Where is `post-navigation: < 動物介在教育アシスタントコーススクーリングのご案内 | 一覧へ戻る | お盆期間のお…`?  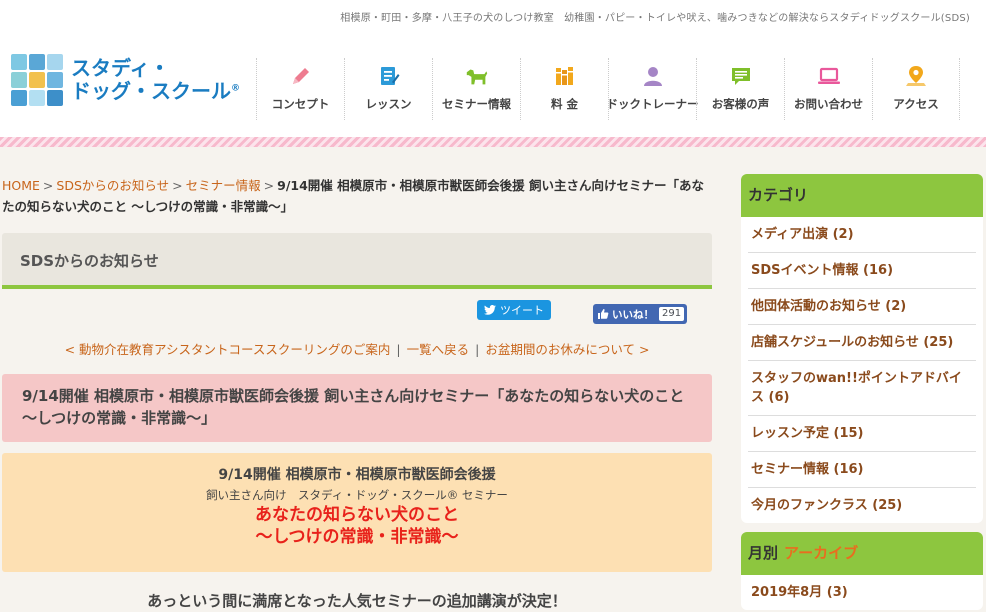
post-navigation: < 動物介在教育アシスタントコーススクーリングのご案内 | 一覧へ戻る | お盆期間のお… is located at coordinates (357, 348).